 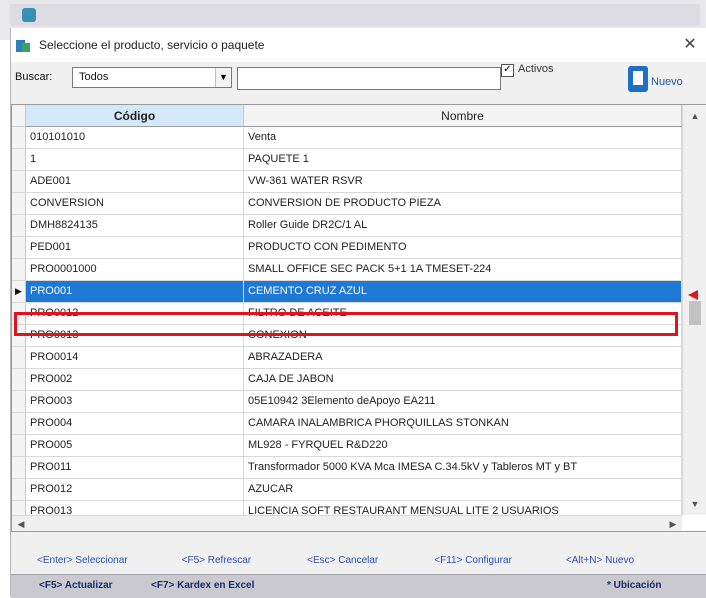 I want to click on table-row: PRO012 AZUCAR, so click(x=347, y=490).